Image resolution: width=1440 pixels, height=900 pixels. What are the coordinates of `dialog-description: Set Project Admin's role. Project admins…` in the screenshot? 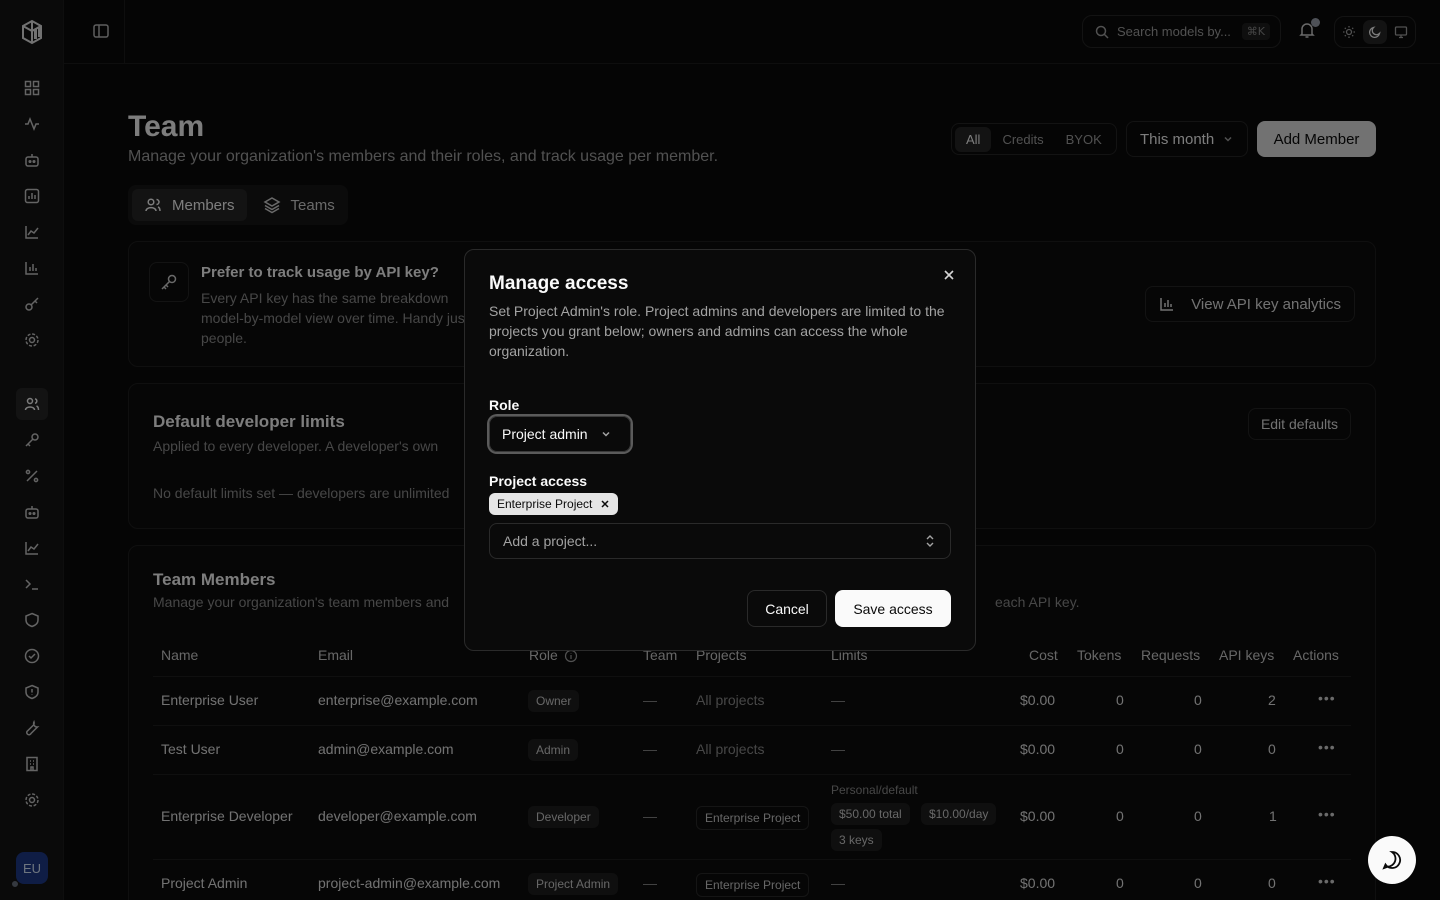 It's located at (717, 331).